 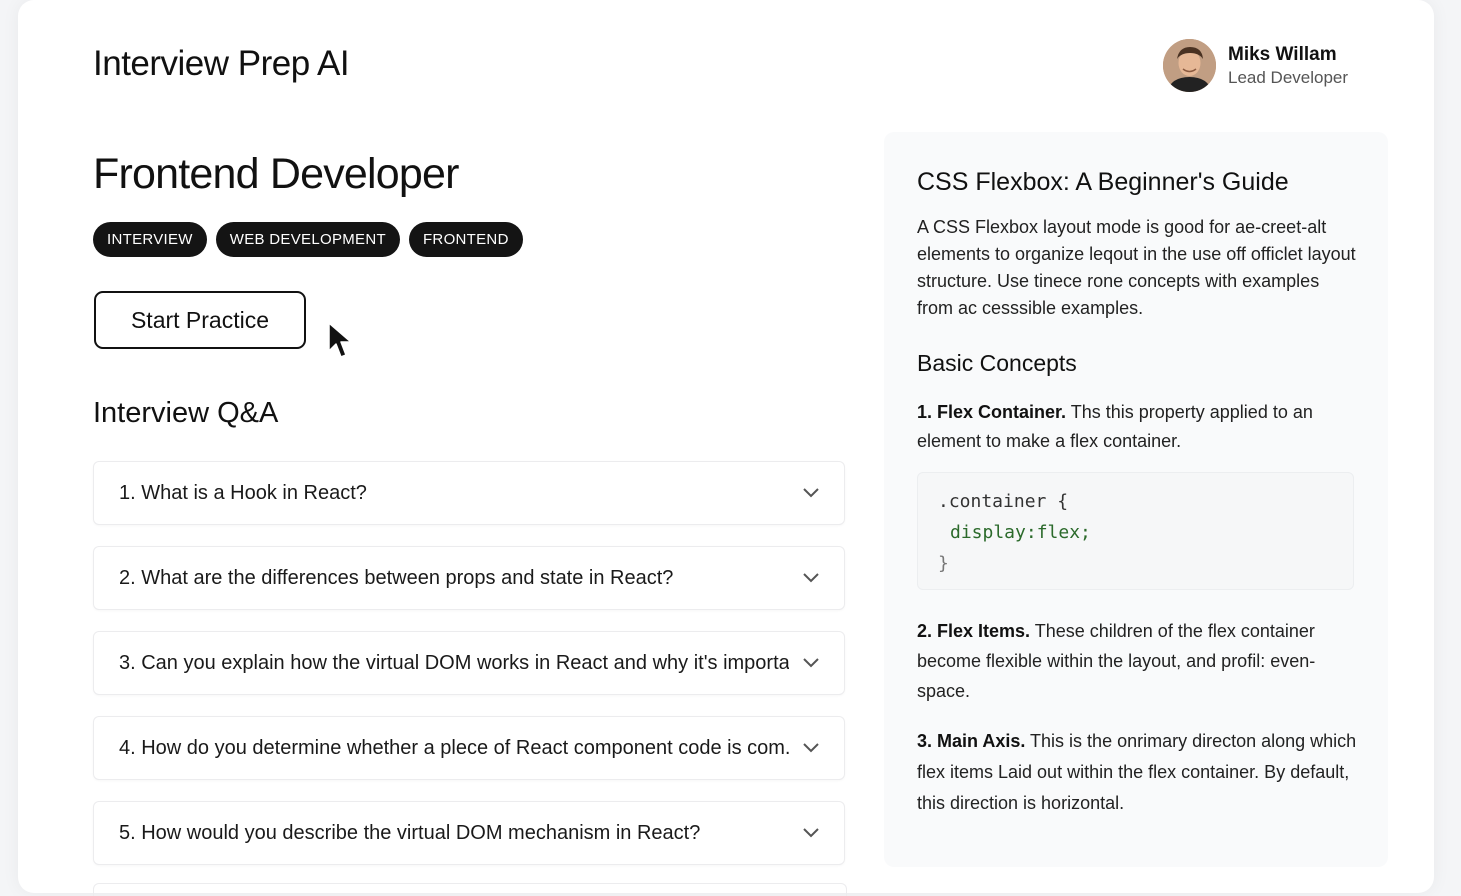 I want to click on concept-term: 2. Flex Items., so click(x=974, y=631).